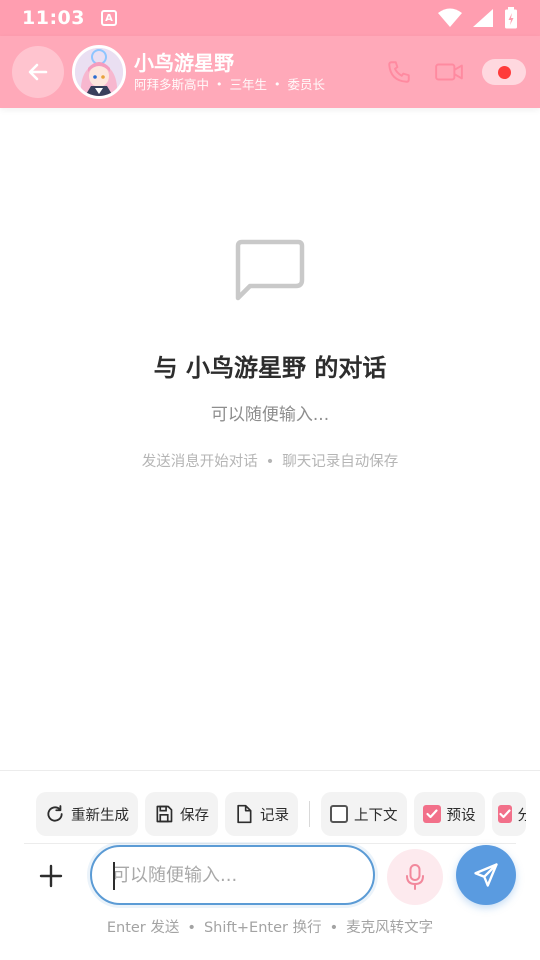  Describe the element at coordinates (450, 17) in the screenshot. I see `wifi-icon` at that location.